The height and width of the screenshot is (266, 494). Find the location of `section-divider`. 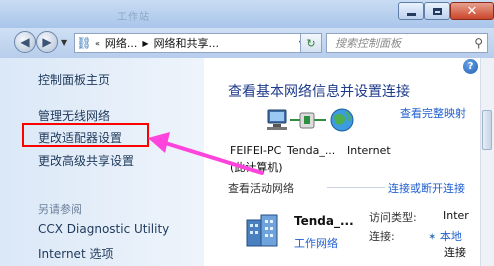

section-divider is located at coordinates (356, 187).